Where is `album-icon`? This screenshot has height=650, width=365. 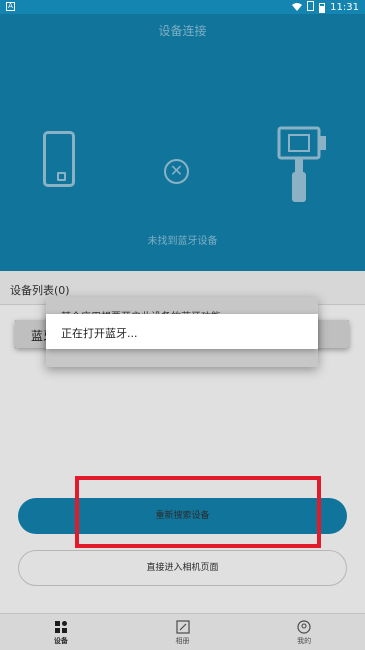 album-icon is located at coordinates (182, 626).